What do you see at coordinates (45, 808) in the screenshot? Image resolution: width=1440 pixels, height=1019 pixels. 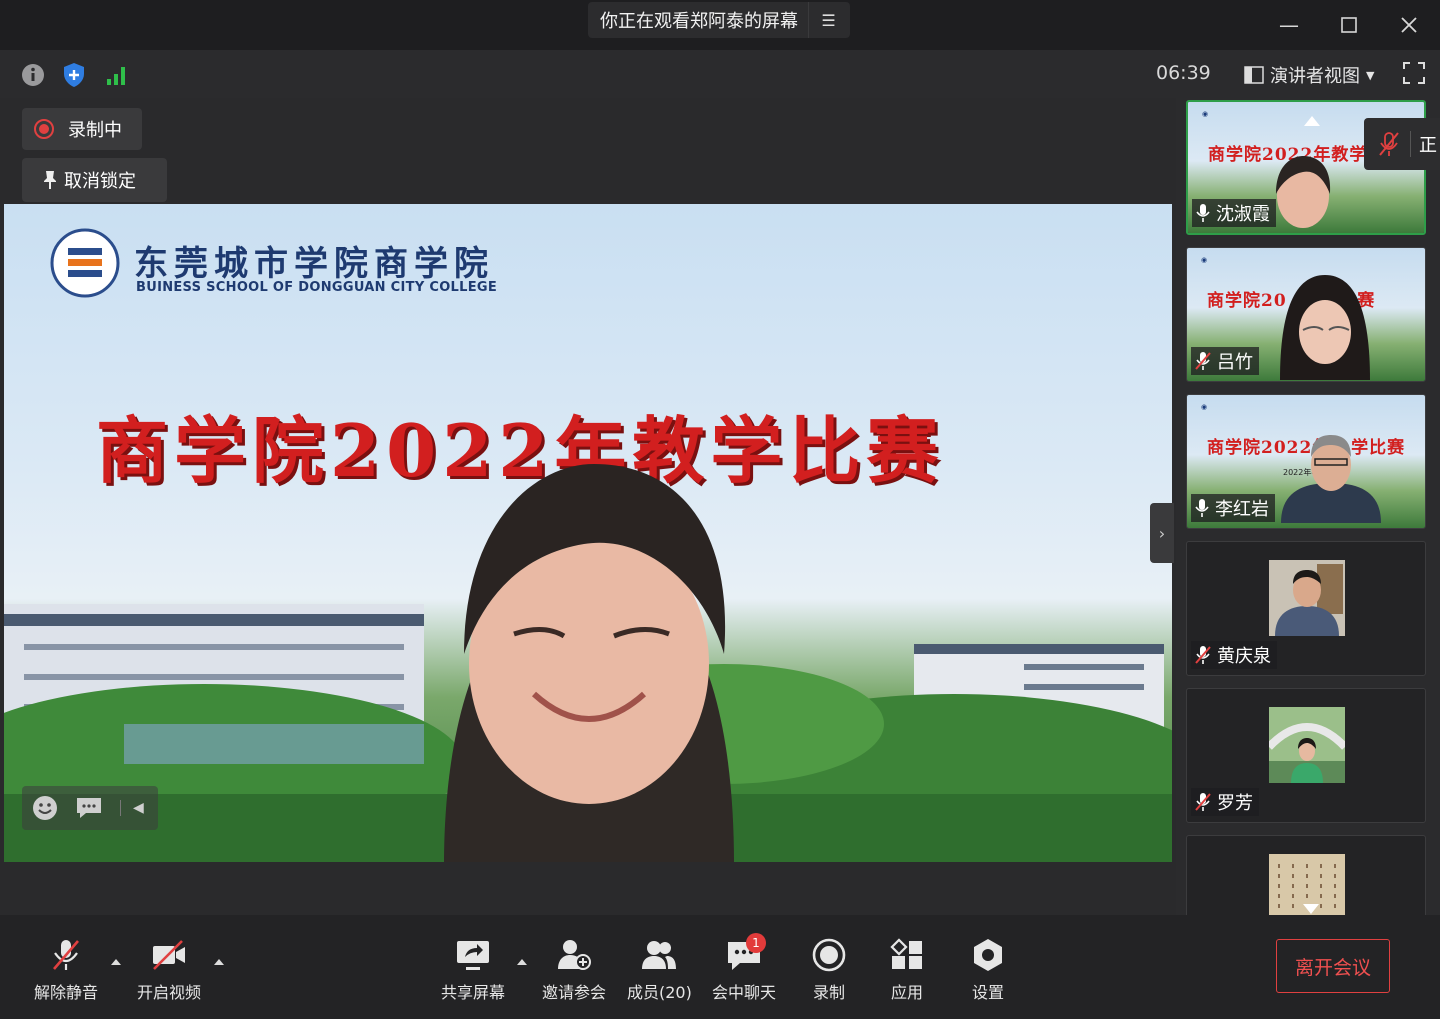 I see `emoji-icon` at bounding box center [45, 808].